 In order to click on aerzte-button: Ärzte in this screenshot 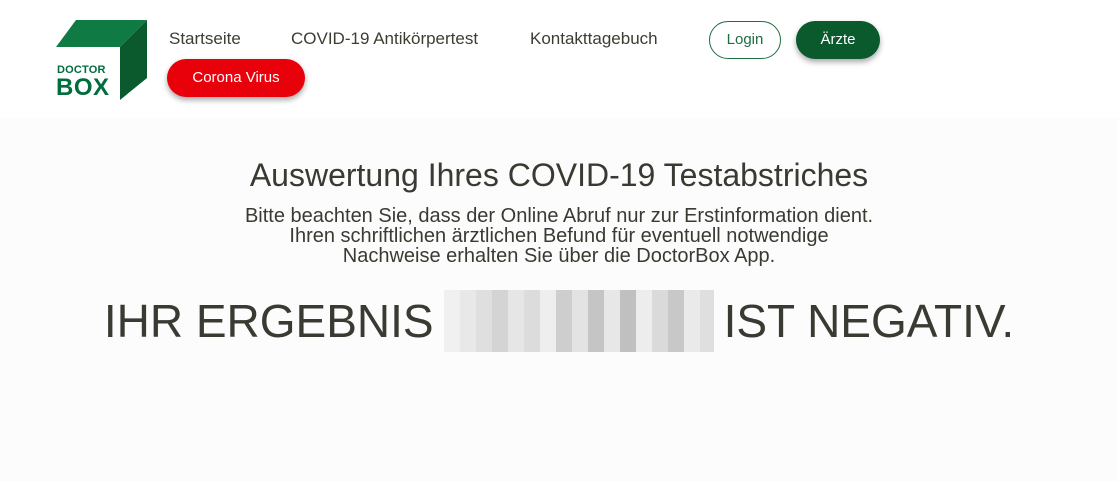, I will do `click(838, 40)`.